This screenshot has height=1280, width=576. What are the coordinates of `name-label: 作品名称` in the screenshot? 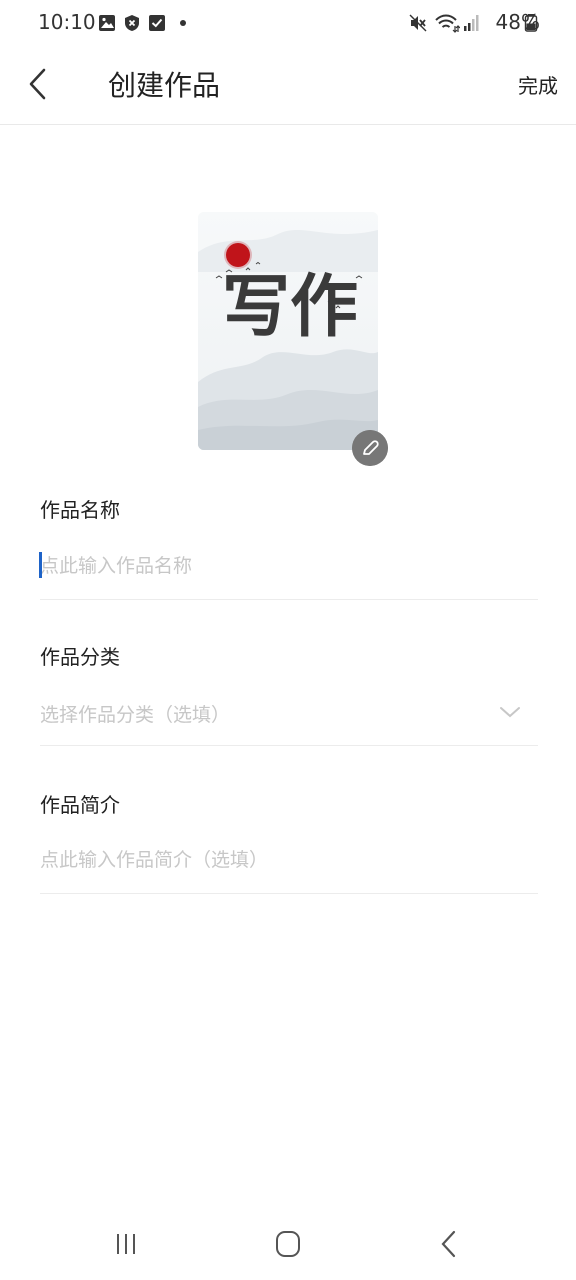 It's located at (80, 510).